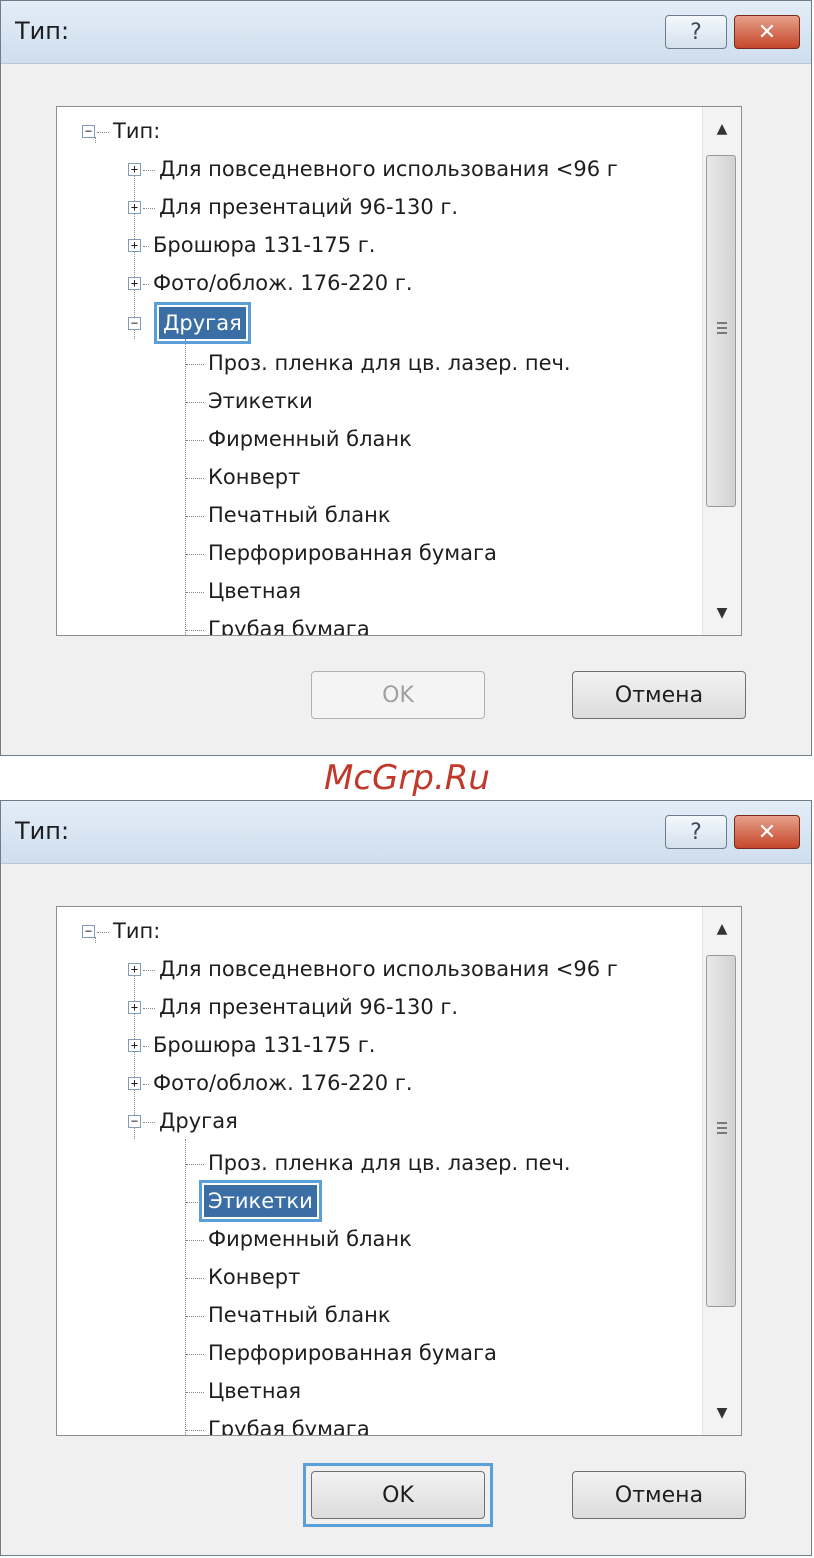  Describe the element at coordinates (260, 1201) in the screenshot. I see `tree-subitem-label-selected: Этикетки` at that location.